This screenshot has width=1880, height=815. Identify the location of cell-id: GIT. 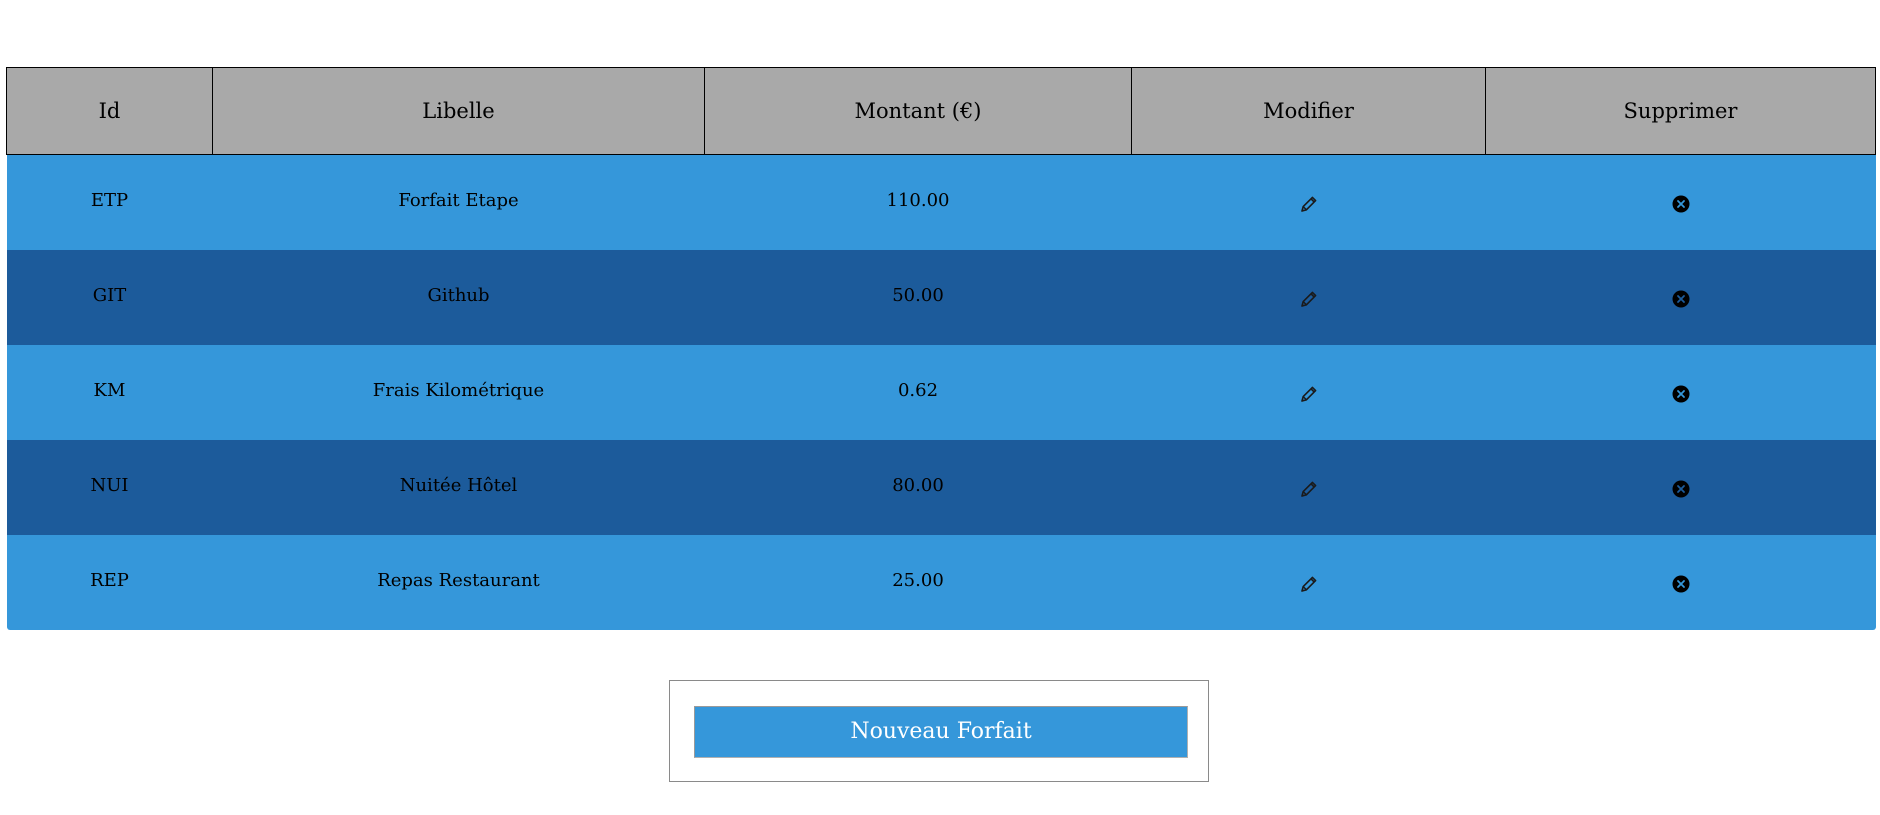
(109, 297).